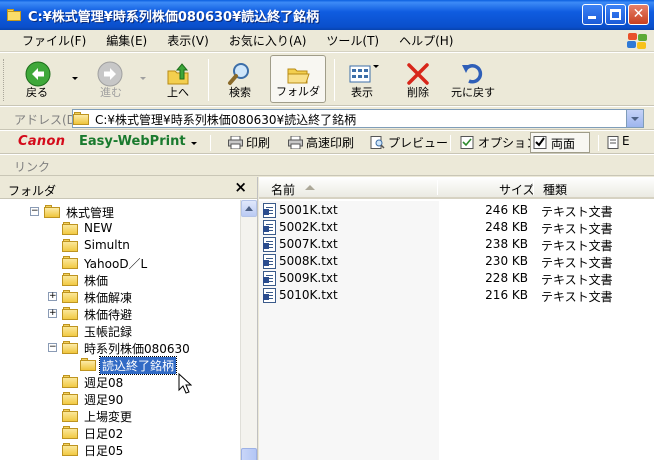  I want to click on window-title: C:¥株式管理¥時系列株価080630¥読込終了銘柄, so click(174, 17).